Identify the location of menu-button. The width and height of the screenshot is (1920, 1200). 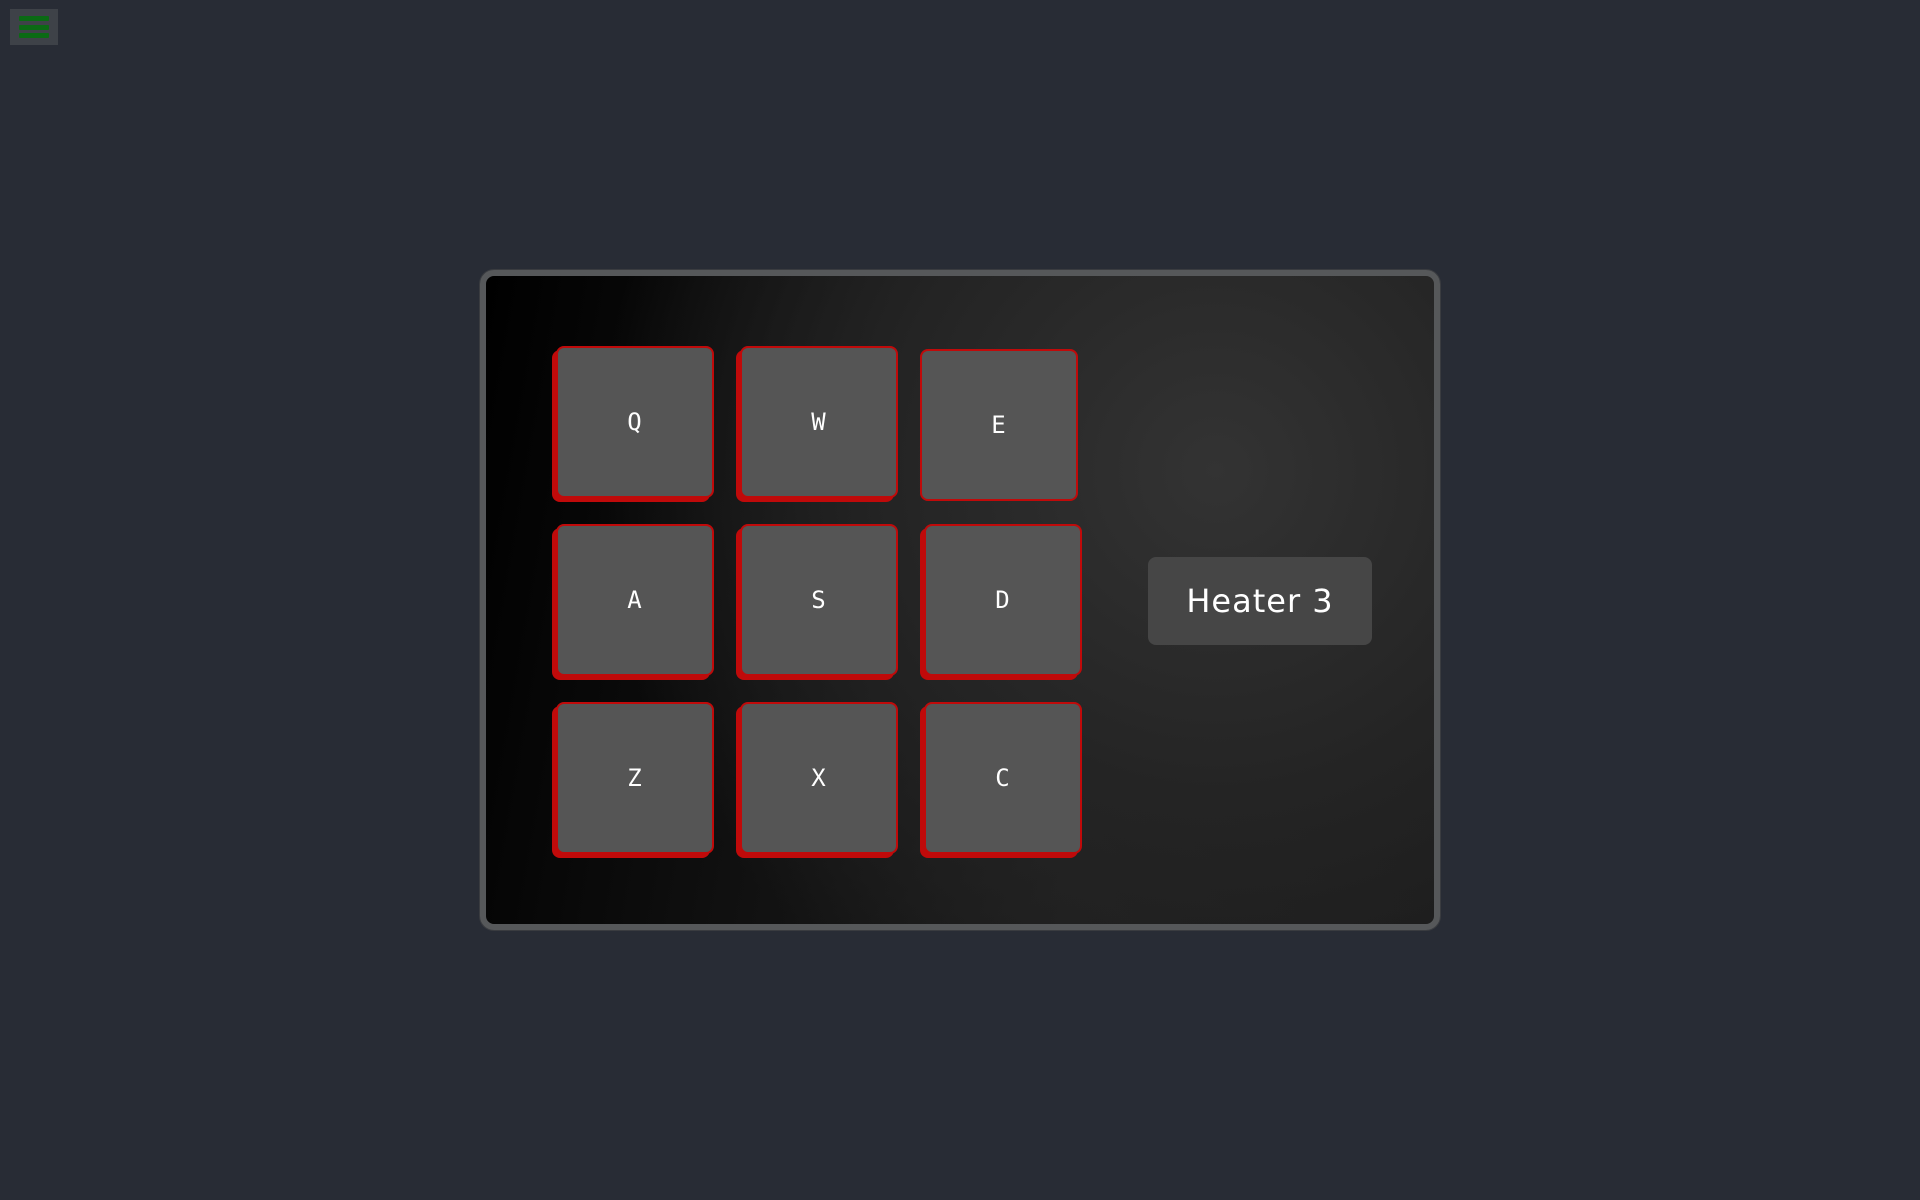
(34, 27).